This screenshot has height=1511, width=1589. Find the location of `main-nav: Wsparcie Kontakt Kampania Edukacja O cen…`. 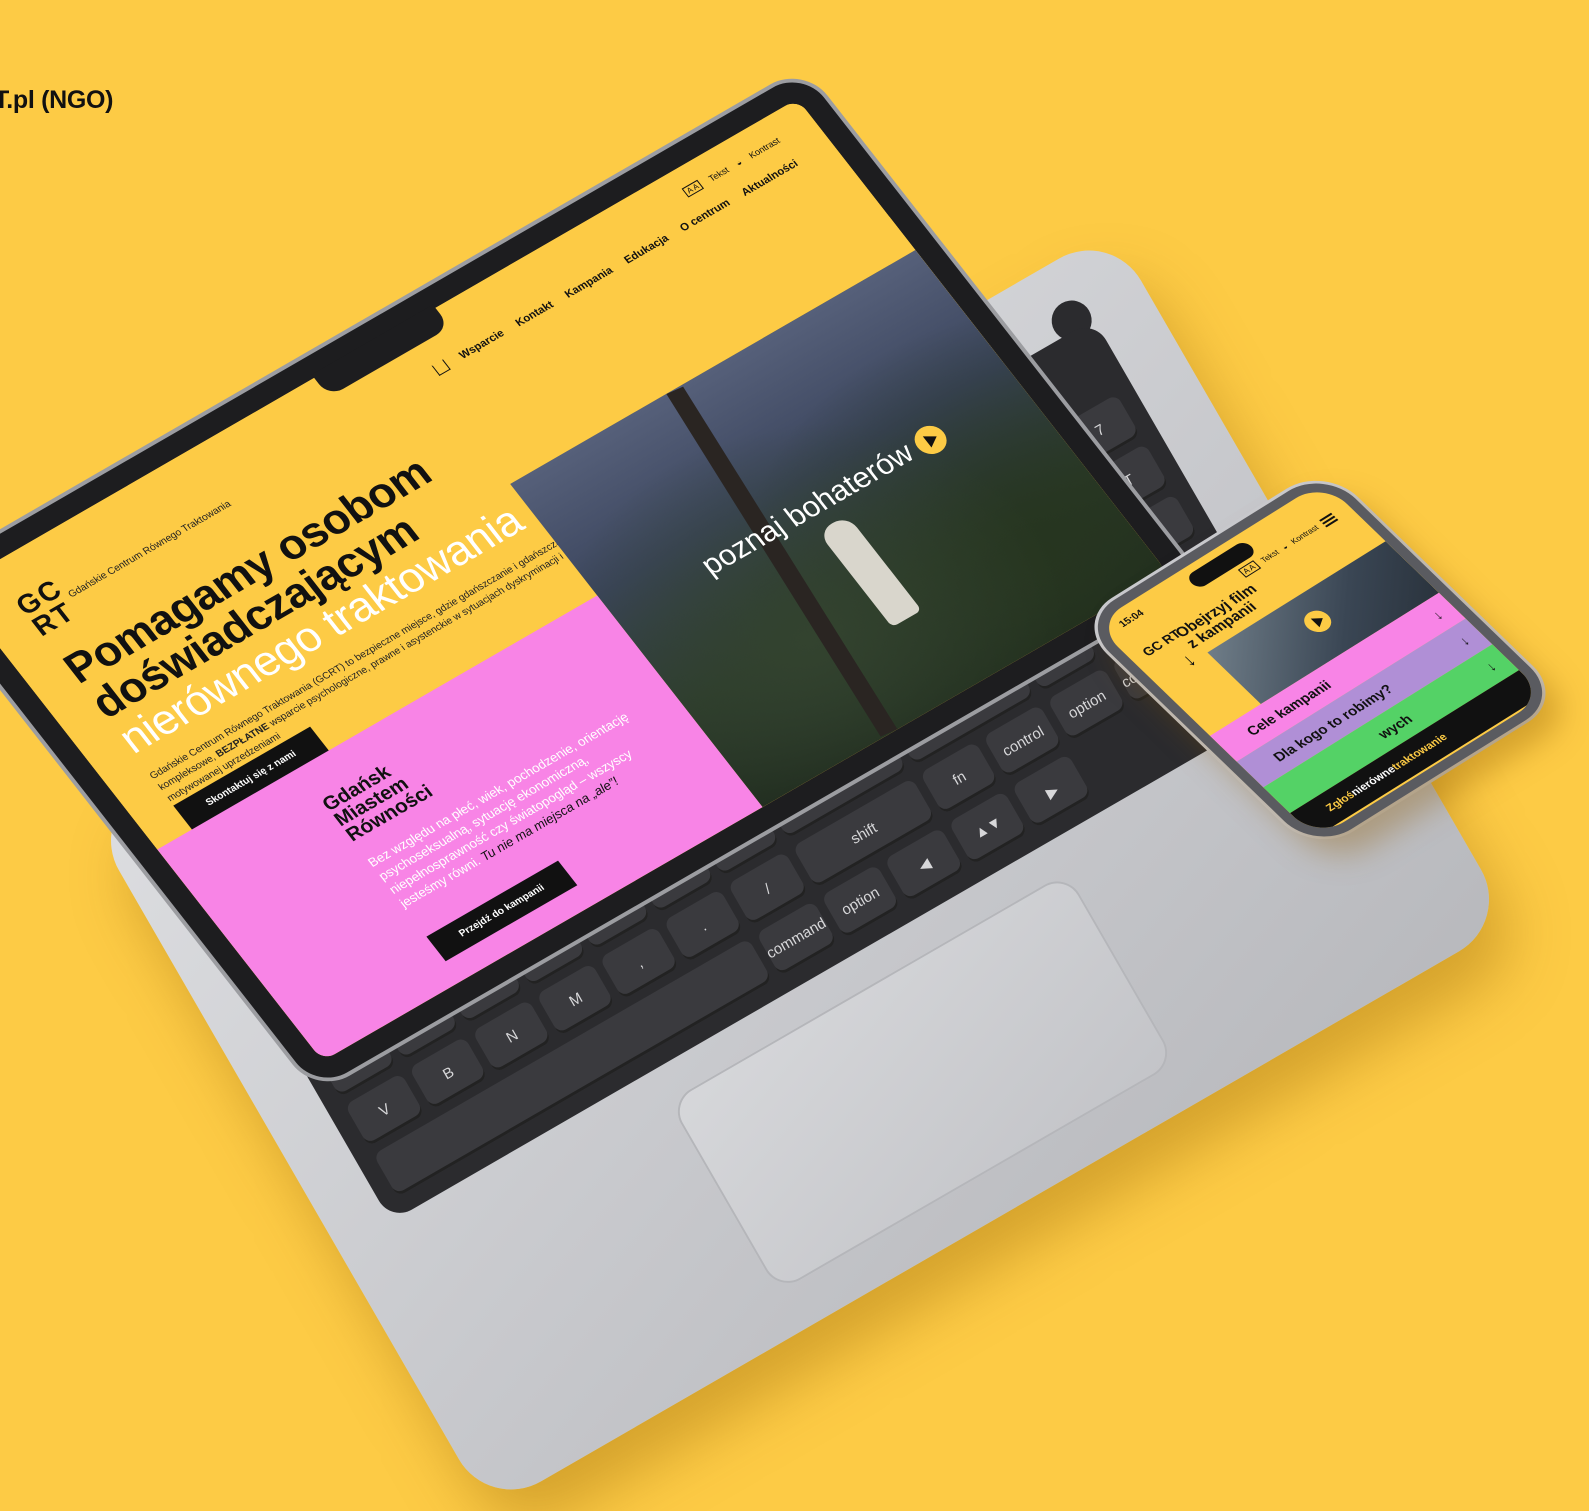

main-nav: Wsparcie Kontakt Kampania Edukacja O cen… is located at coordinates (615, 266).